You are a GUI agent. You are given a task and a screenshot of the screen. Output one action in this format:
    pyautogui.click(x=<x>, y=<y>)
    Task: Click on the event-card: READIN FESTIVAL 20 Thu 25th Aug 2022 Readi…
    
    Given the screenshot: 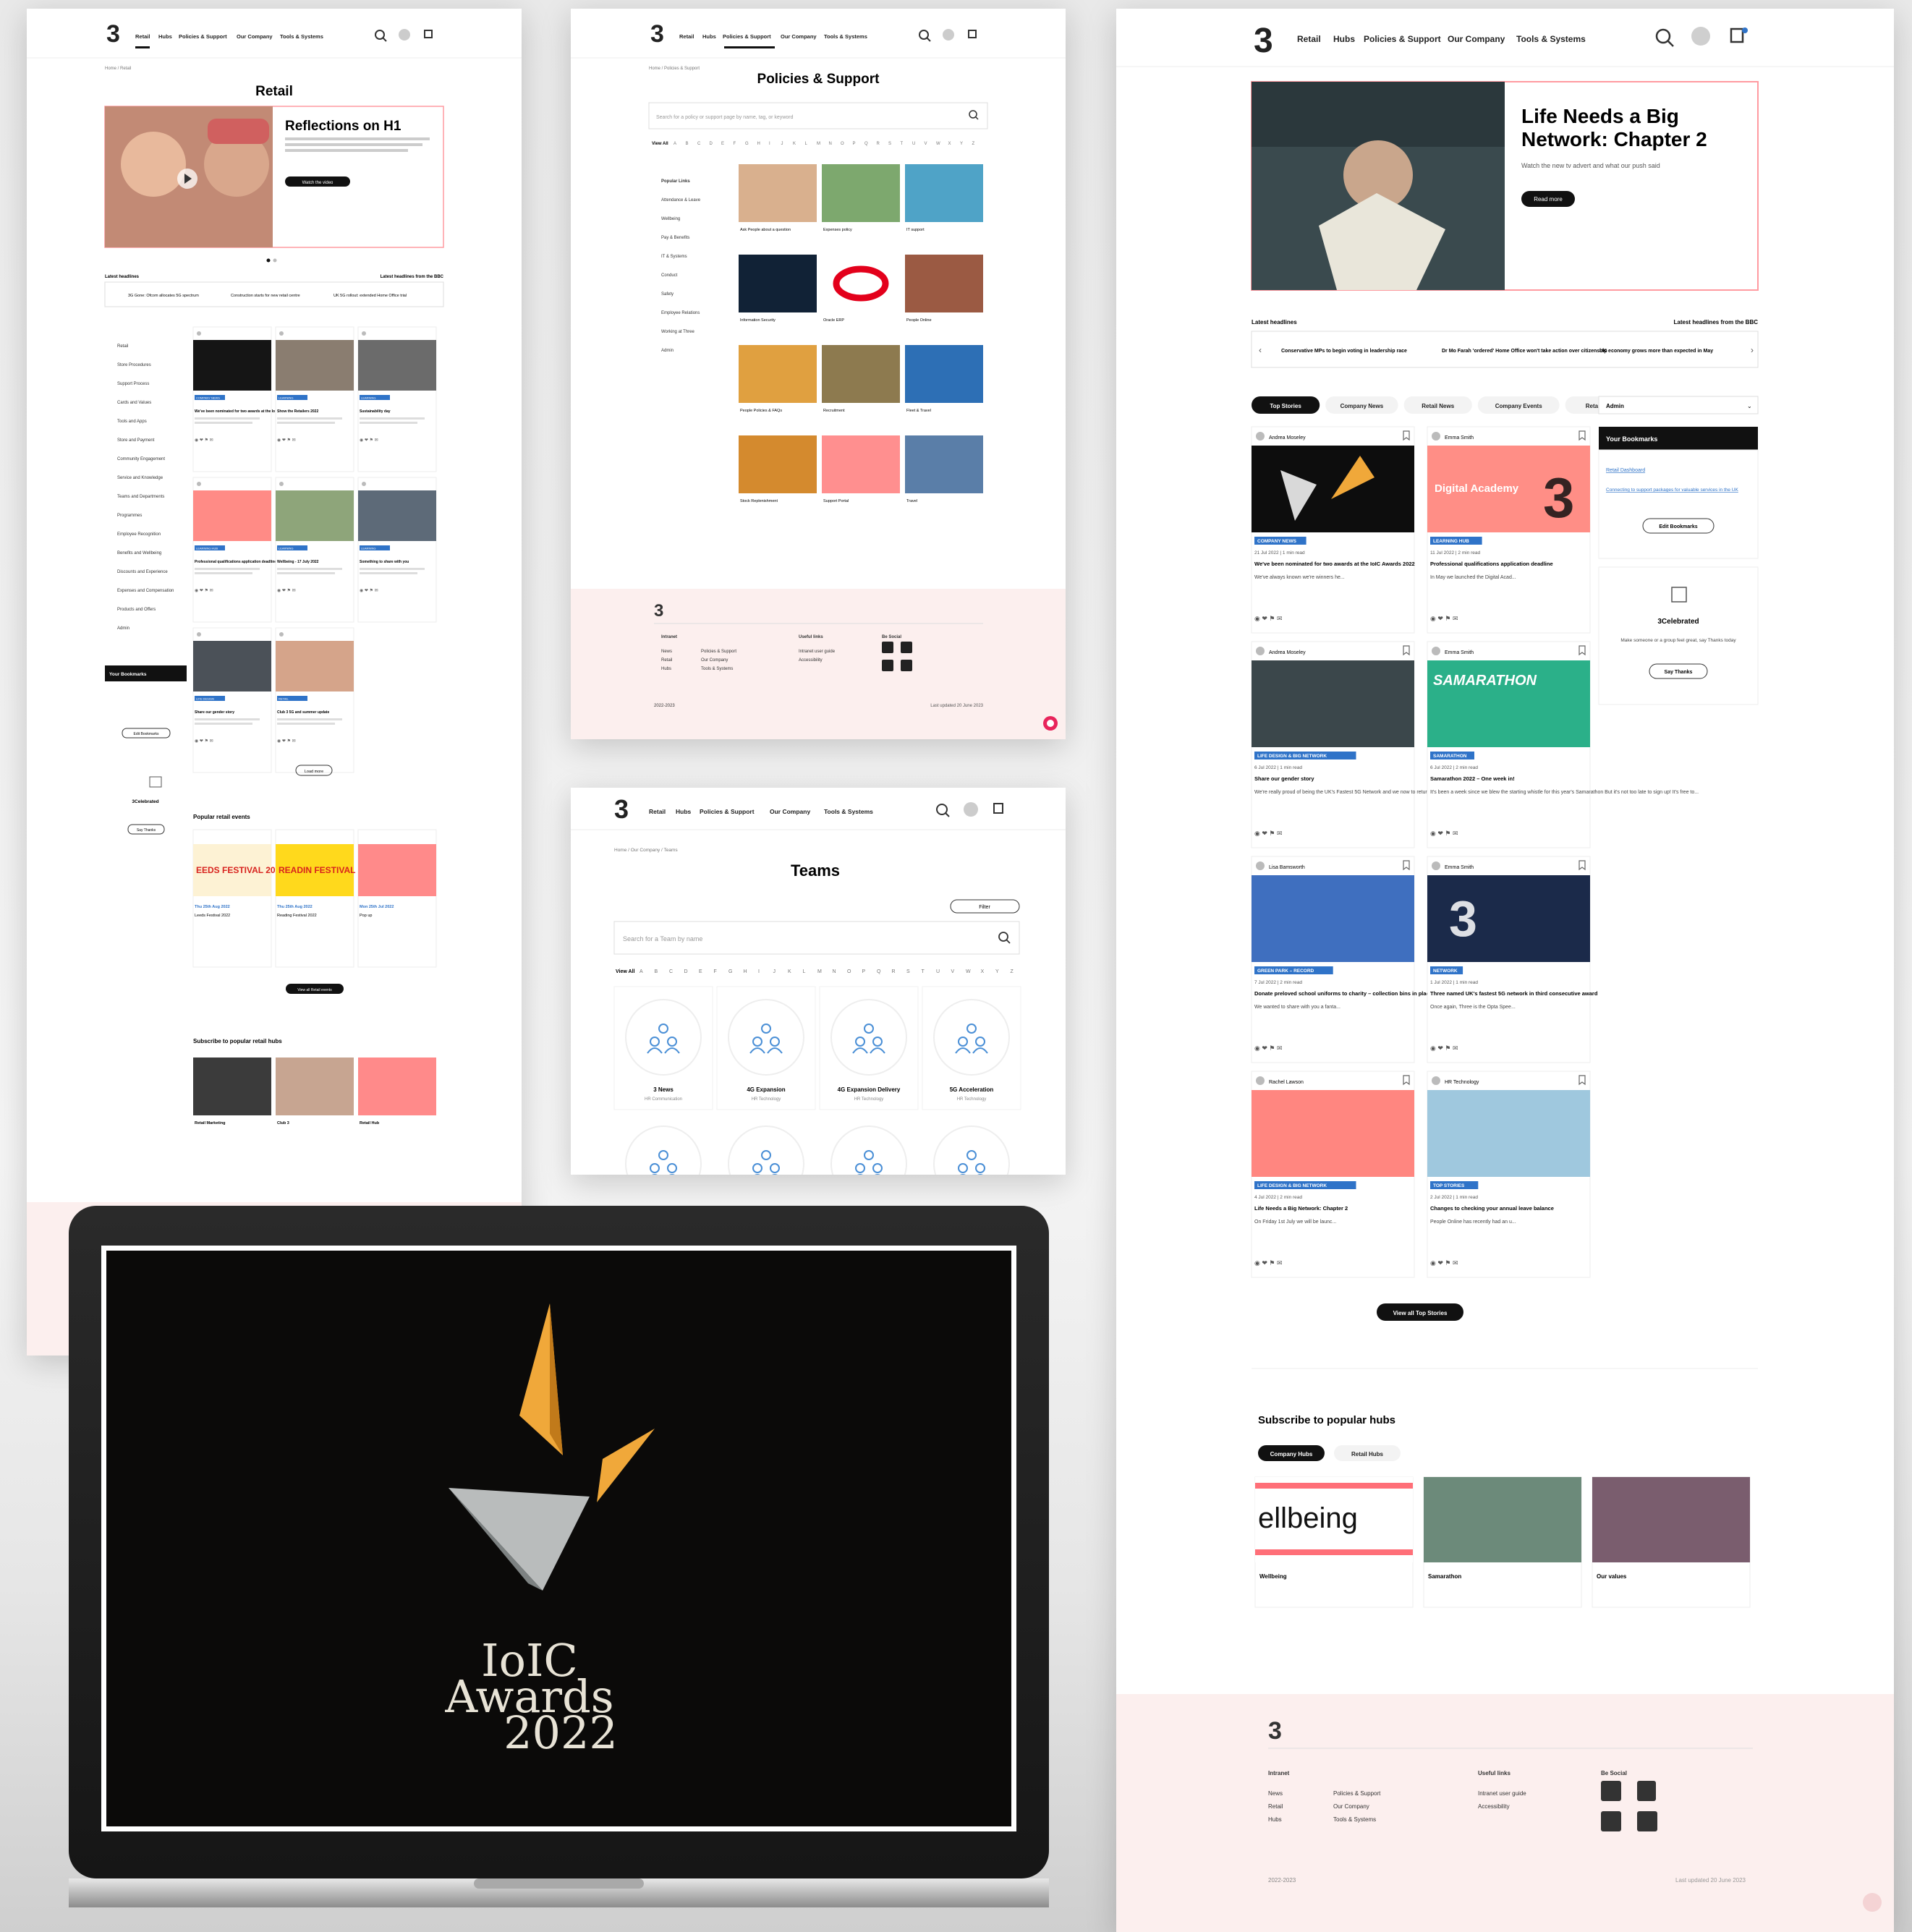 What is the action you would take?
    pyautogui.click(x=321, y=898)
    